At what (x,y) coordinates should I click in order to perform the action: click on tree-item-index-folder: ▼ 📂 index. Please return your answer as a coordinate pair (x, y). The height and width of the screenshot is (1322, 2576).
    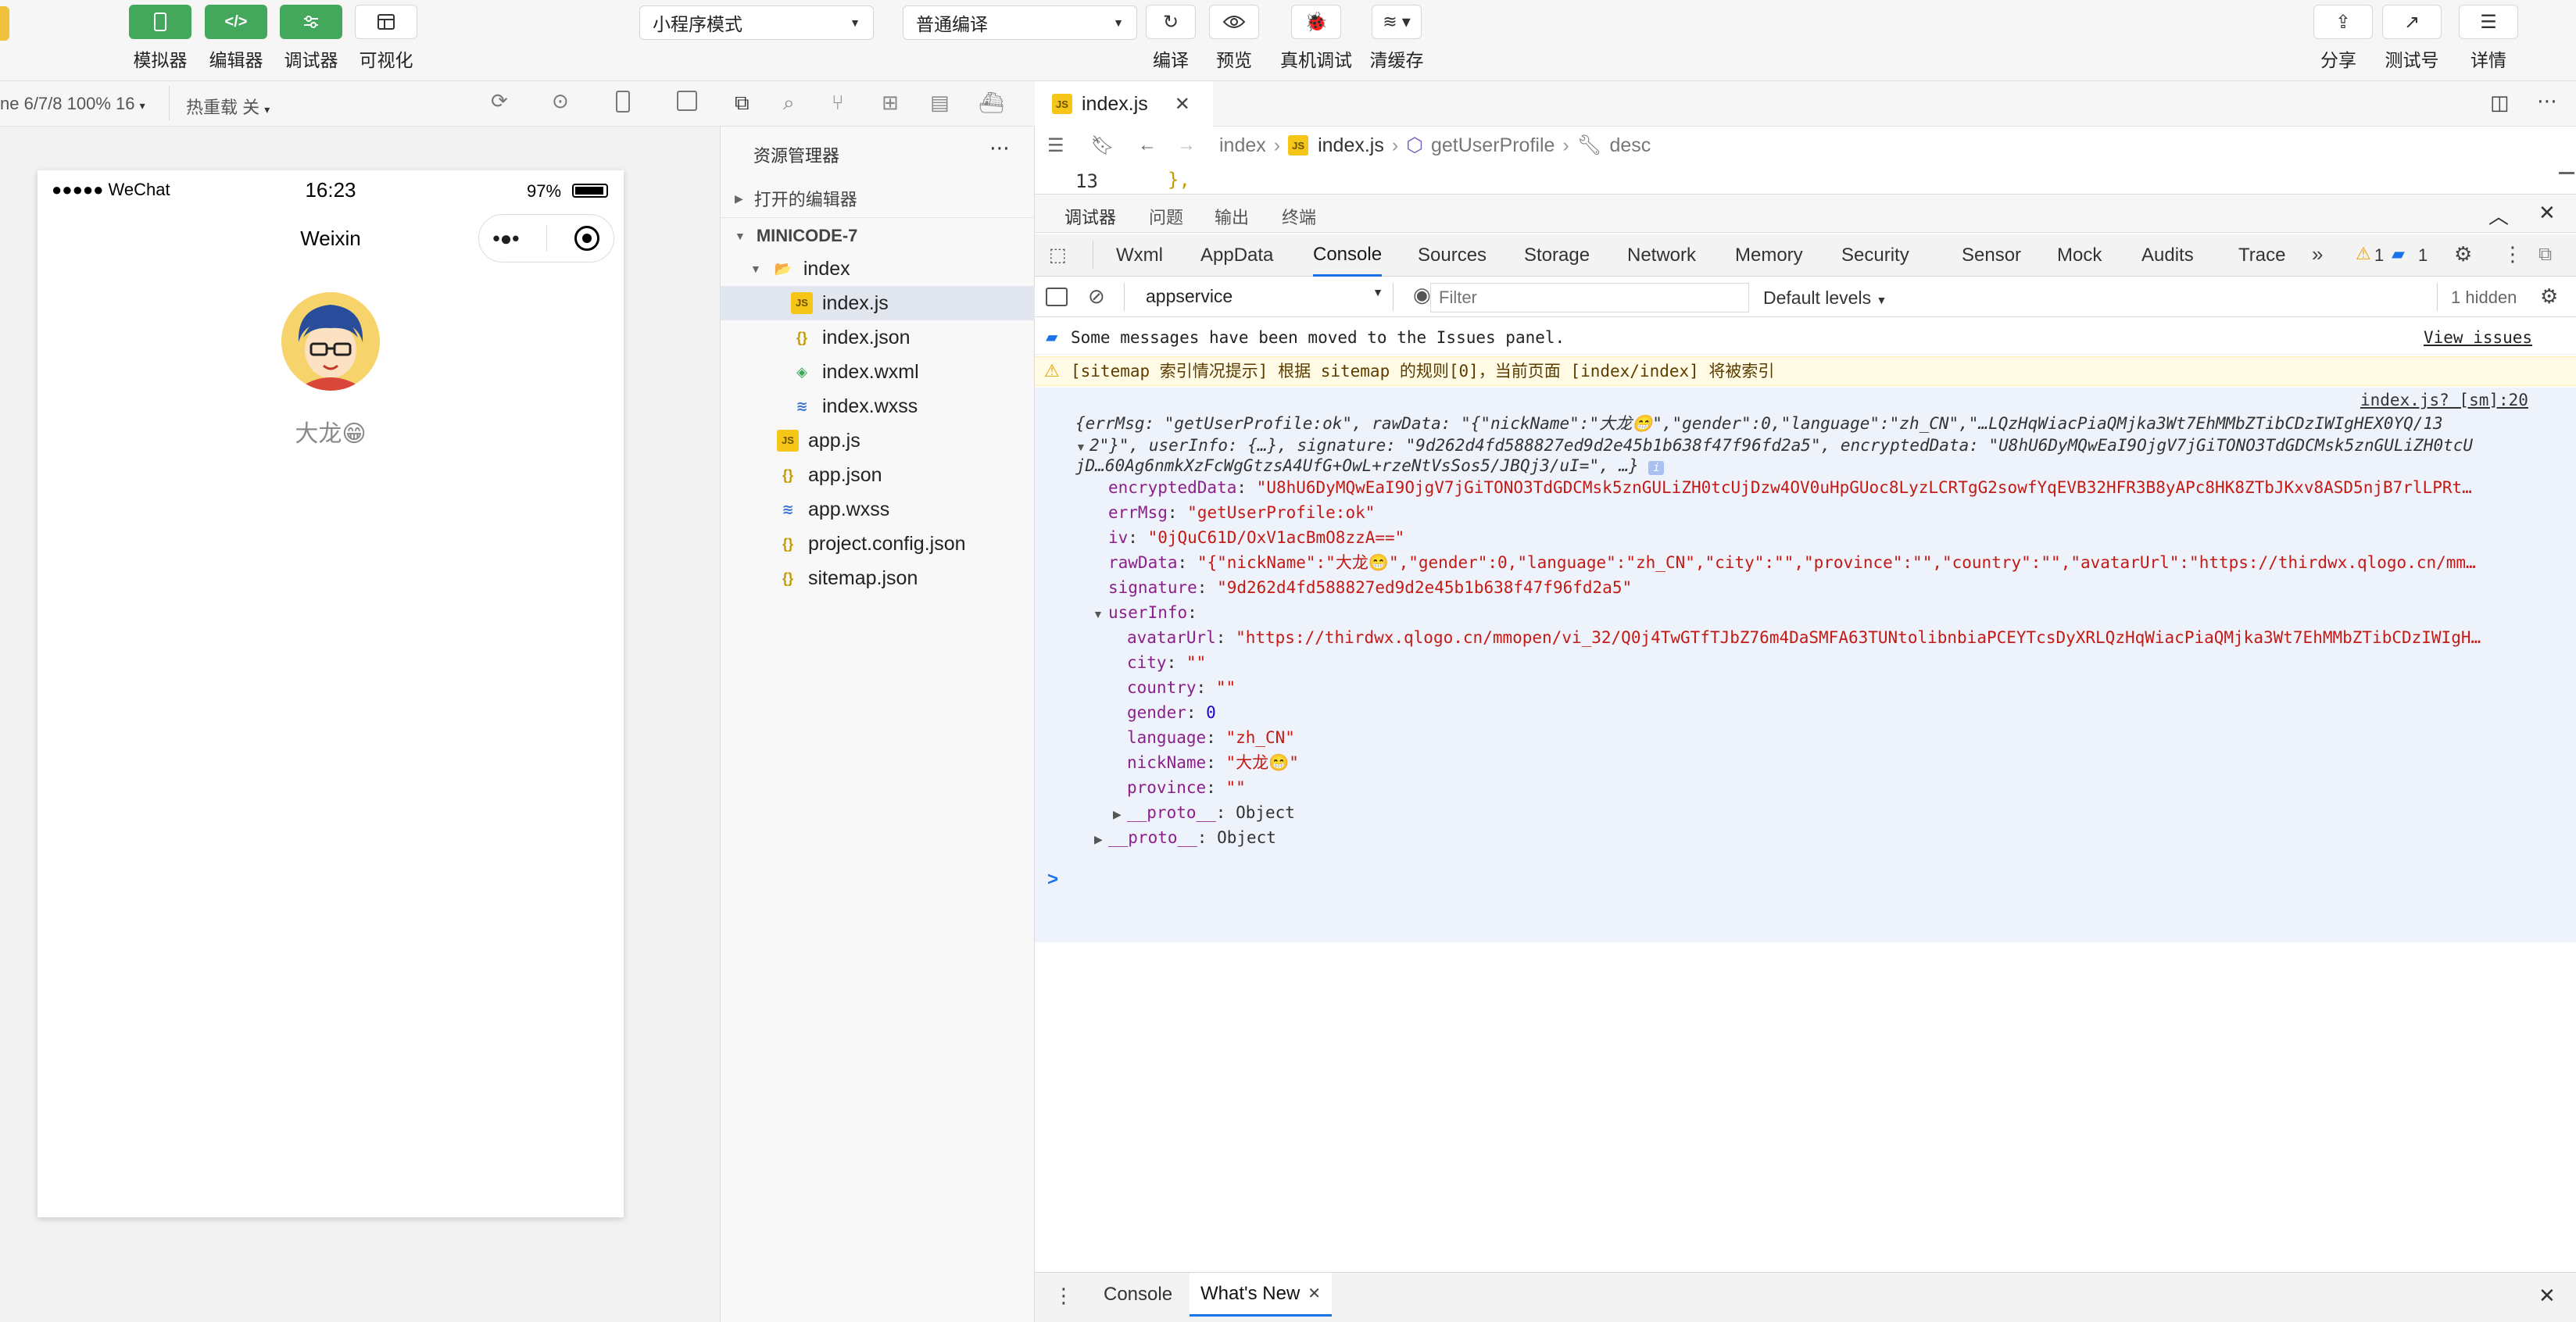
    Looking at the image, I should click on (878, 269).